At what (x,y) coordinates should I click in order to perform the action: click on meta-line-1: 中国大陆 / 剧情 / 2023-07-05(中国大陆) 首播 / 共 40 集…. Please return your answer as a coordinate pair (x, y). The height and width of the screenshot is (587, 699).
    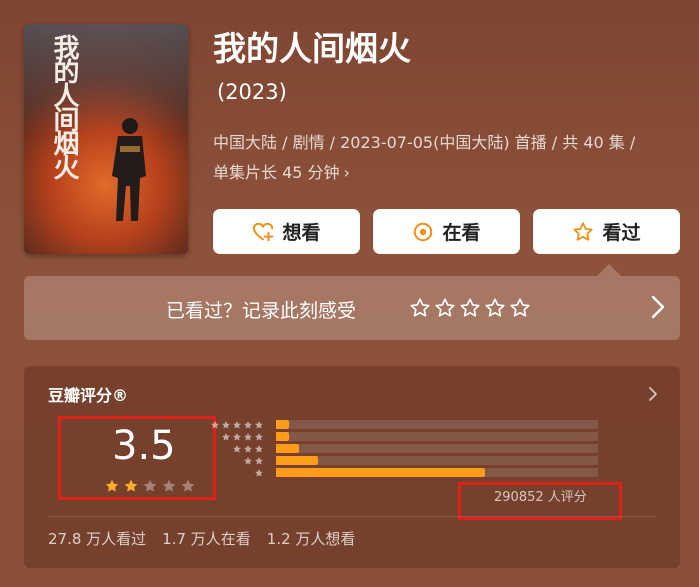
    Looking at the image, I should click on (424, 142).